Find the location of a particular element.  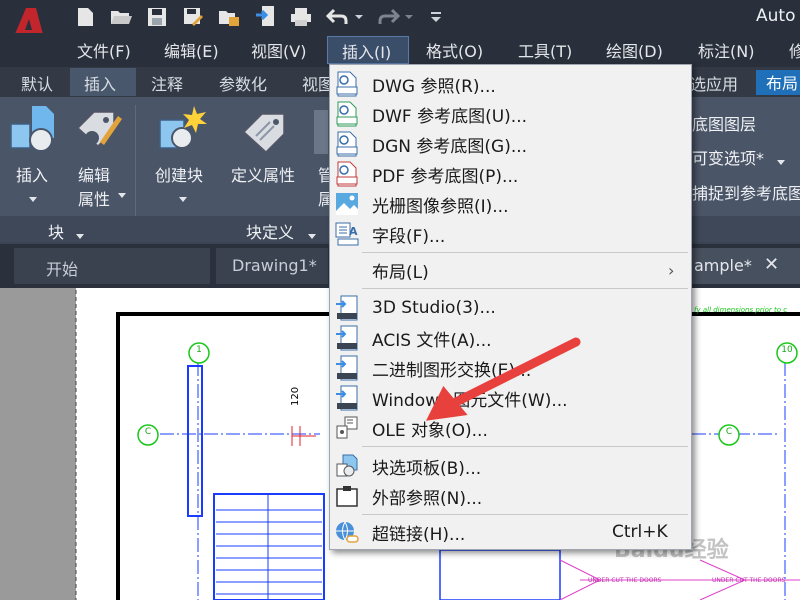

undo-icon is located at coordinates (337, 17).